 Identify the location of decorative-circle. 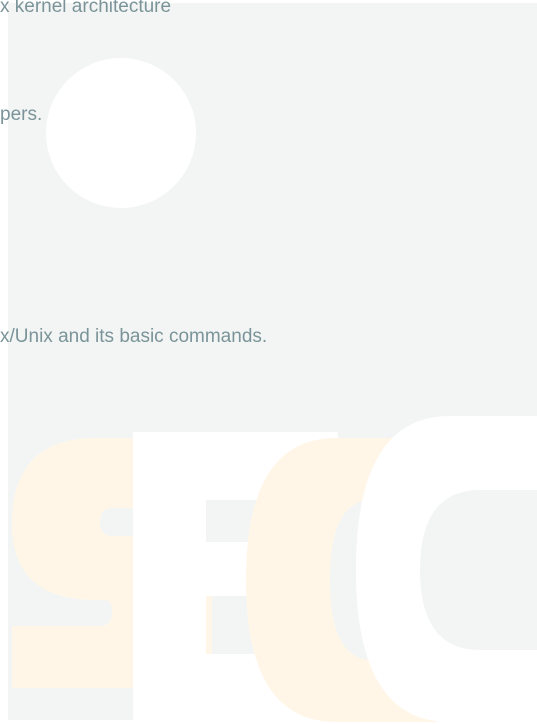
(121, 133).